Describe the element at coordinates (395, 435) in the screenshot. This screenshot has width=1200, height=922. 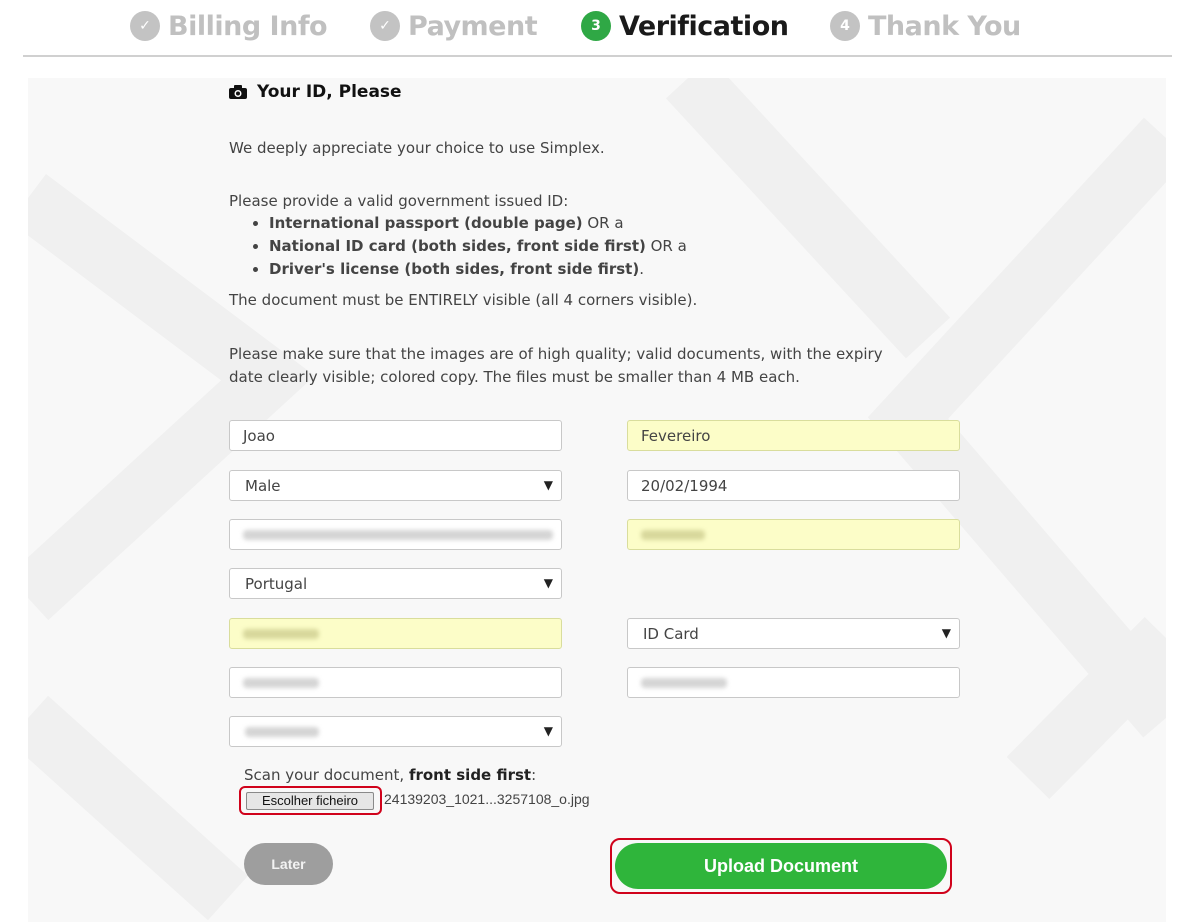
I see `first-name-field: Joao` at that location.